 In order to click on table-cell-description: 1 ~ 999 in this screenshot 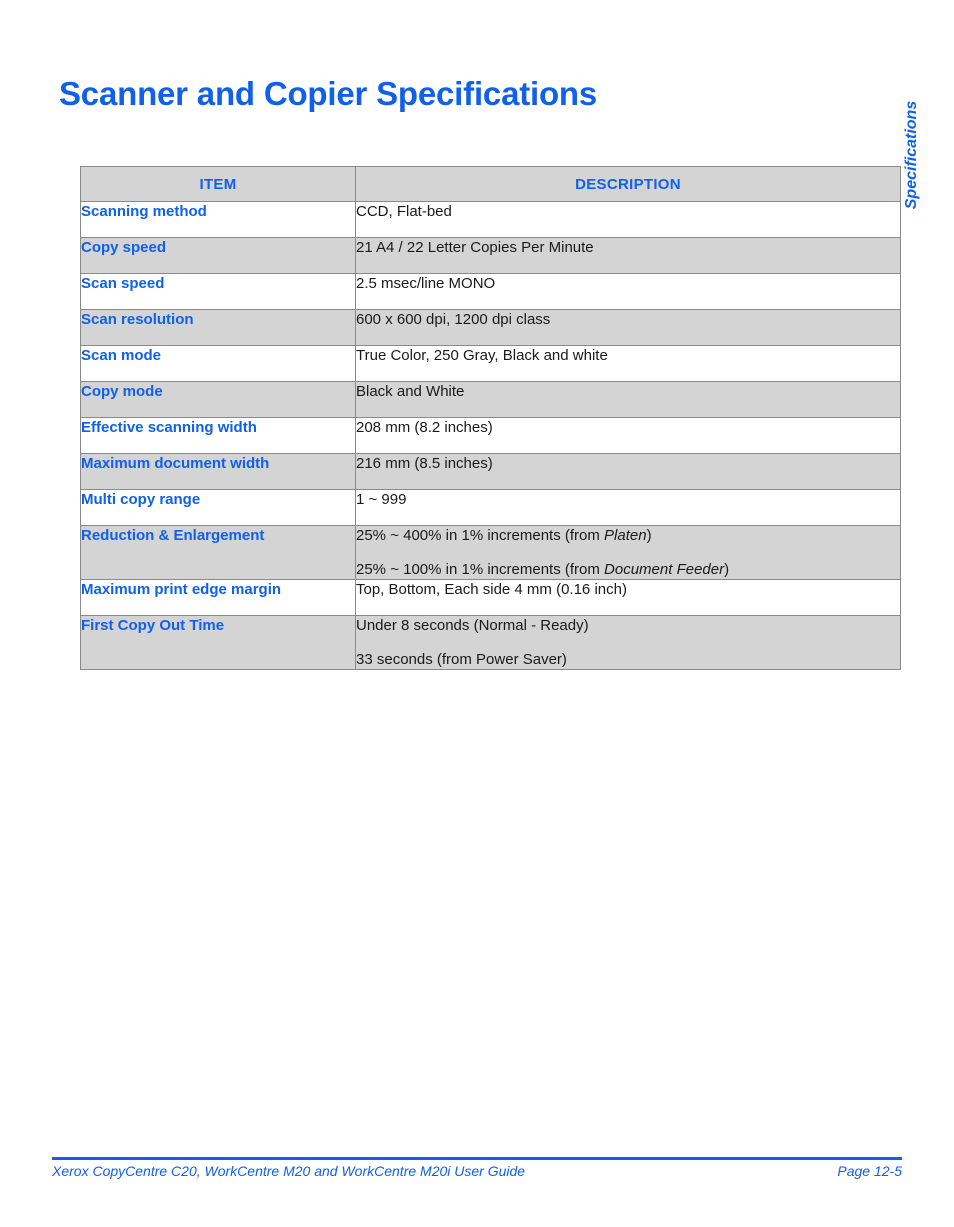, I will do `click(628, 507)`.